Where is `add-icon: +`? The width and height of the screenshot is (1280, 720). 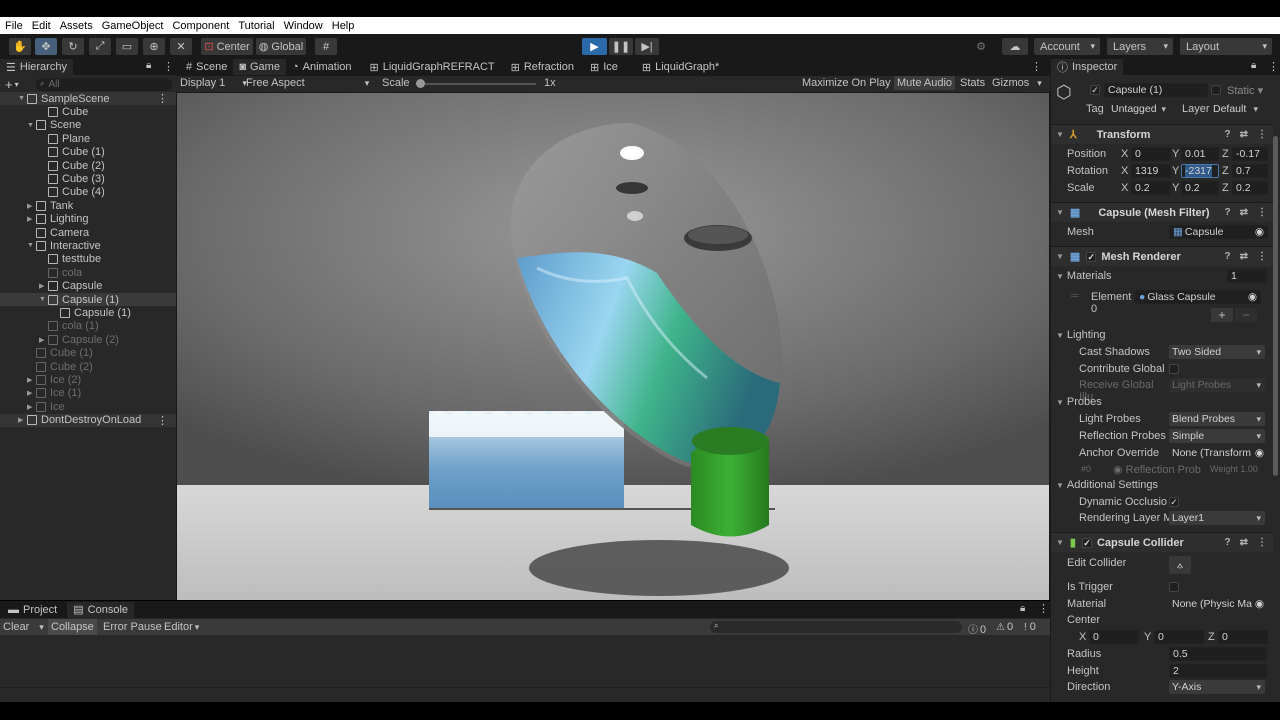 add-icon: + is located at coordinates (9, 84).